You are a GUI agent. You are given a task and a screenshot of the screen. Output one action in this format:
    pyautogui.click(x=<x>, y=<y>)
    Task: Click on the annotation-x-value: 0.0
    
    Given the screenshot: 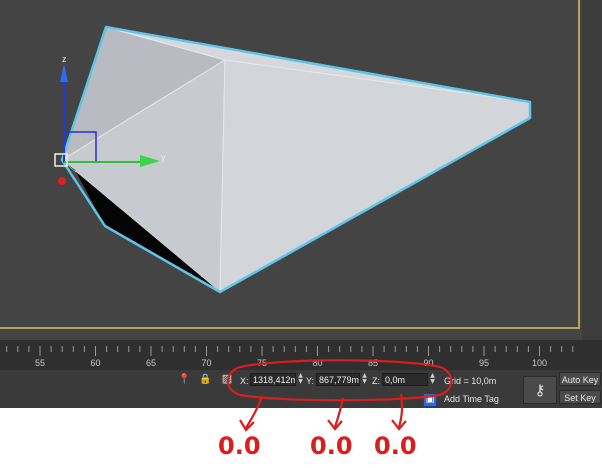 What is the action you would take?
    pyautogui.click(x=239, y=446)
    